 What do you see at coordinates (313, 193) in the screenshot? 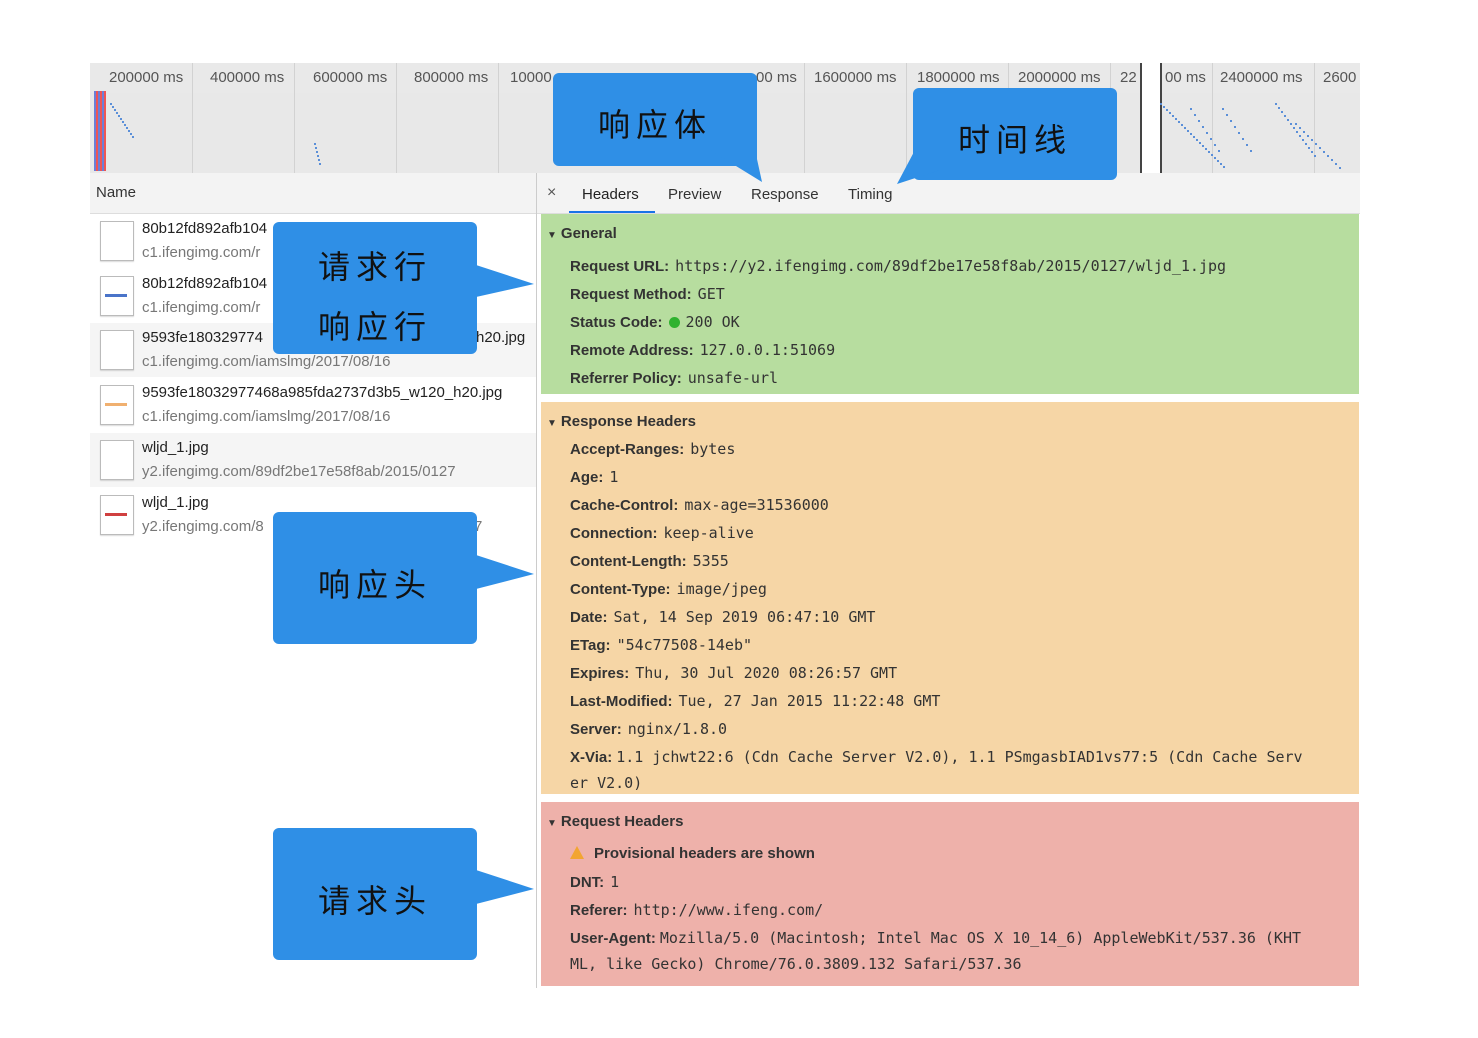
I see `name-column-header: Name` at bounding box center [313, 193].